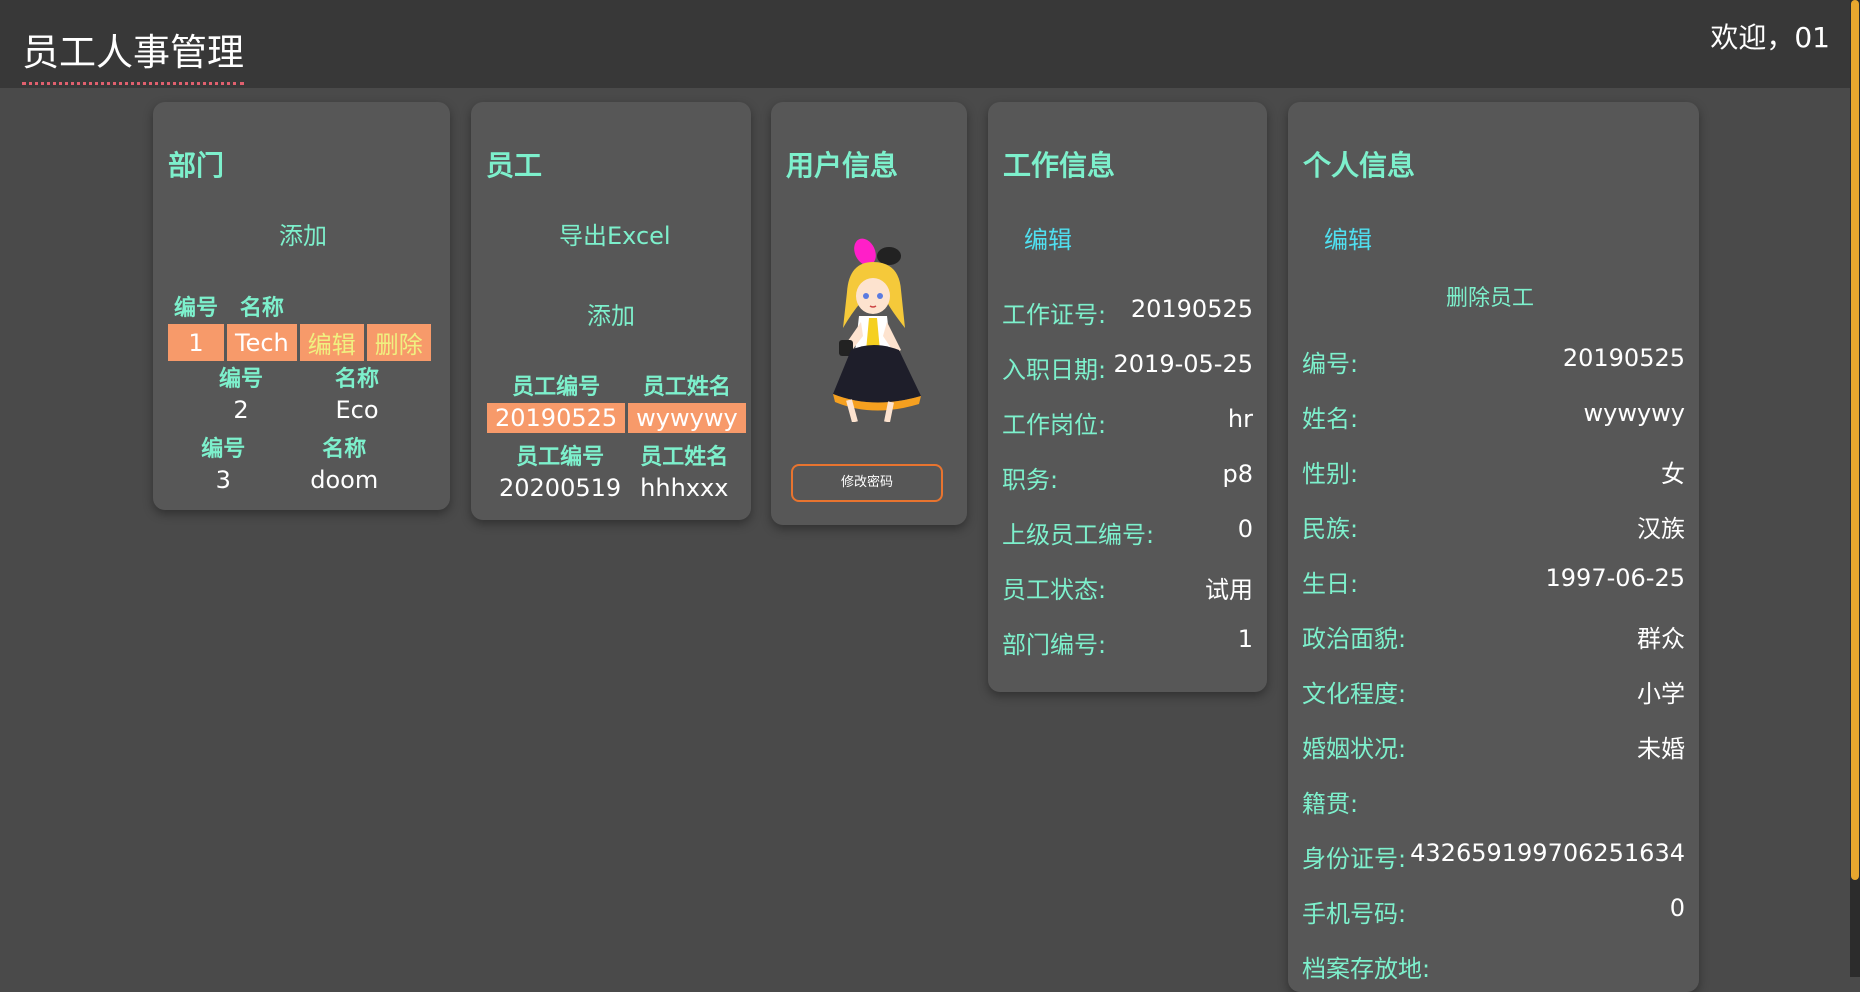  What do you see at coordinates (877, 330) in the screenshot?
I see `user-avatar` at bounding box center [877, 330].